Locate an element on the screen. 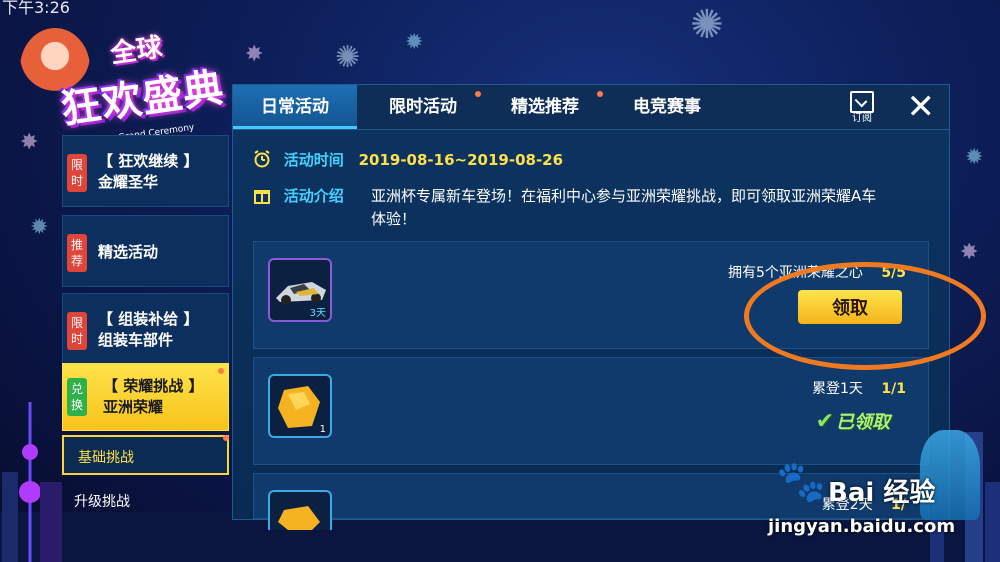 The image size is (1000, 562). recommend-badge: 推荐 is located at coordinates (77, 253).